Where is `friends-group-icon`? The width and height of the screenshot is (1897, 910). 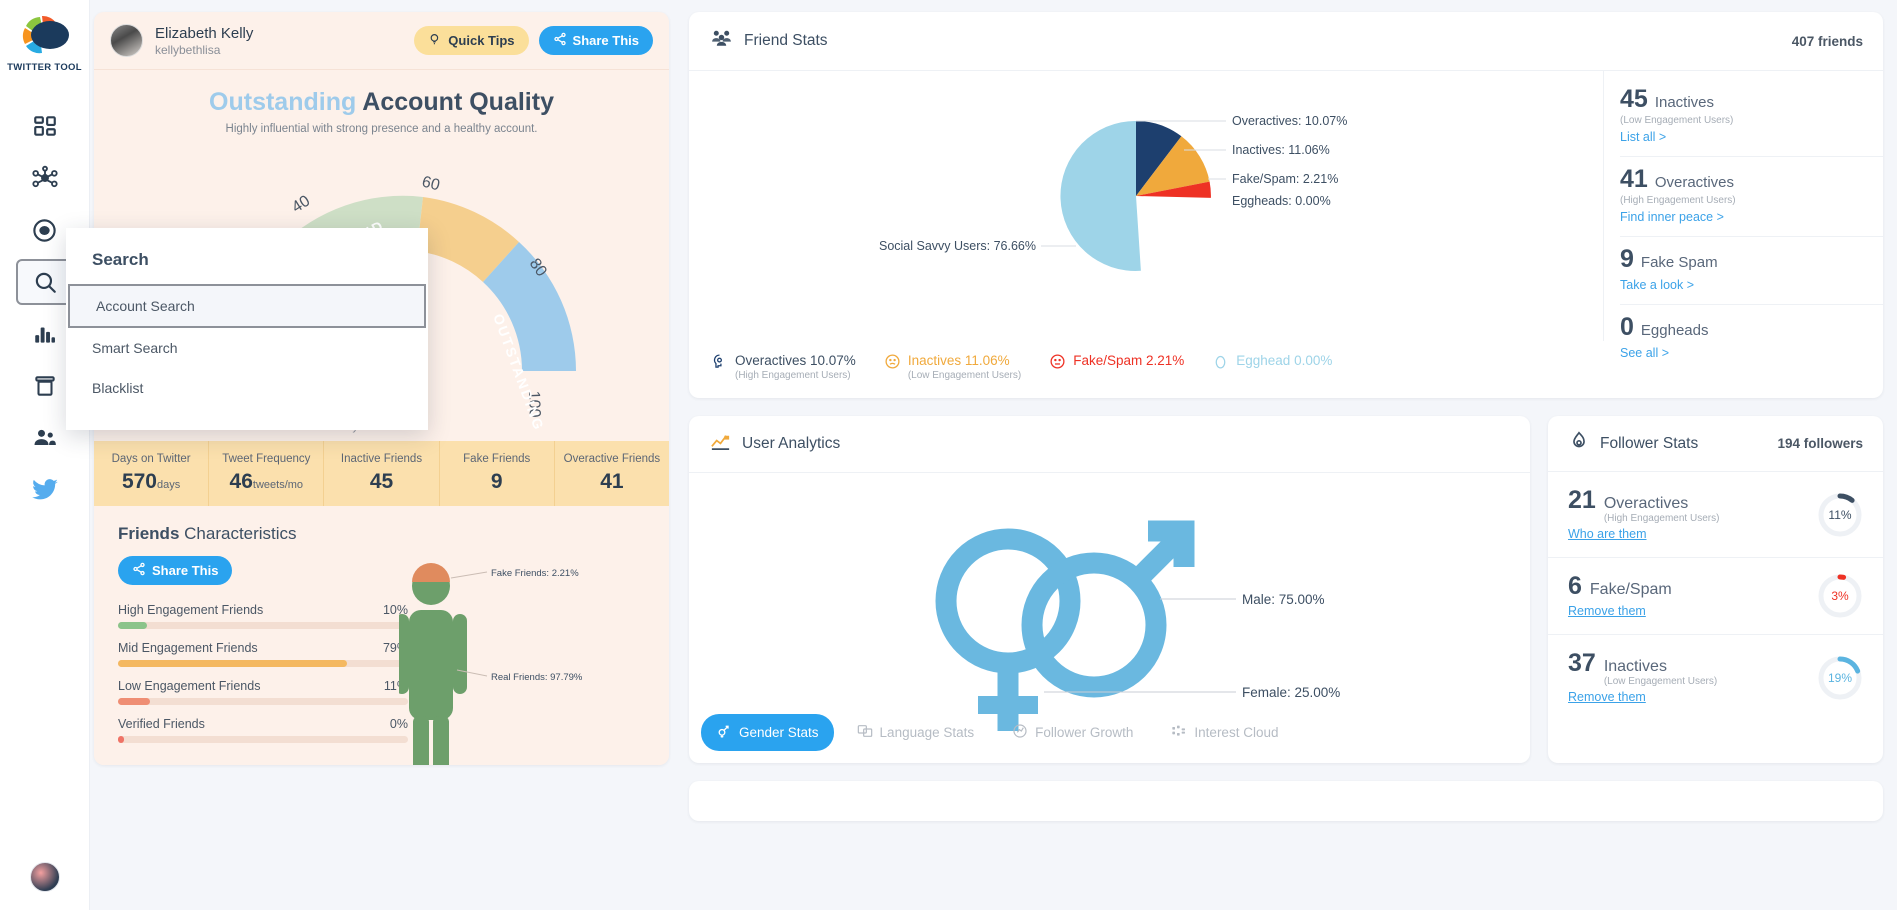
friends-group-icon is located at coordinates (721, 41).